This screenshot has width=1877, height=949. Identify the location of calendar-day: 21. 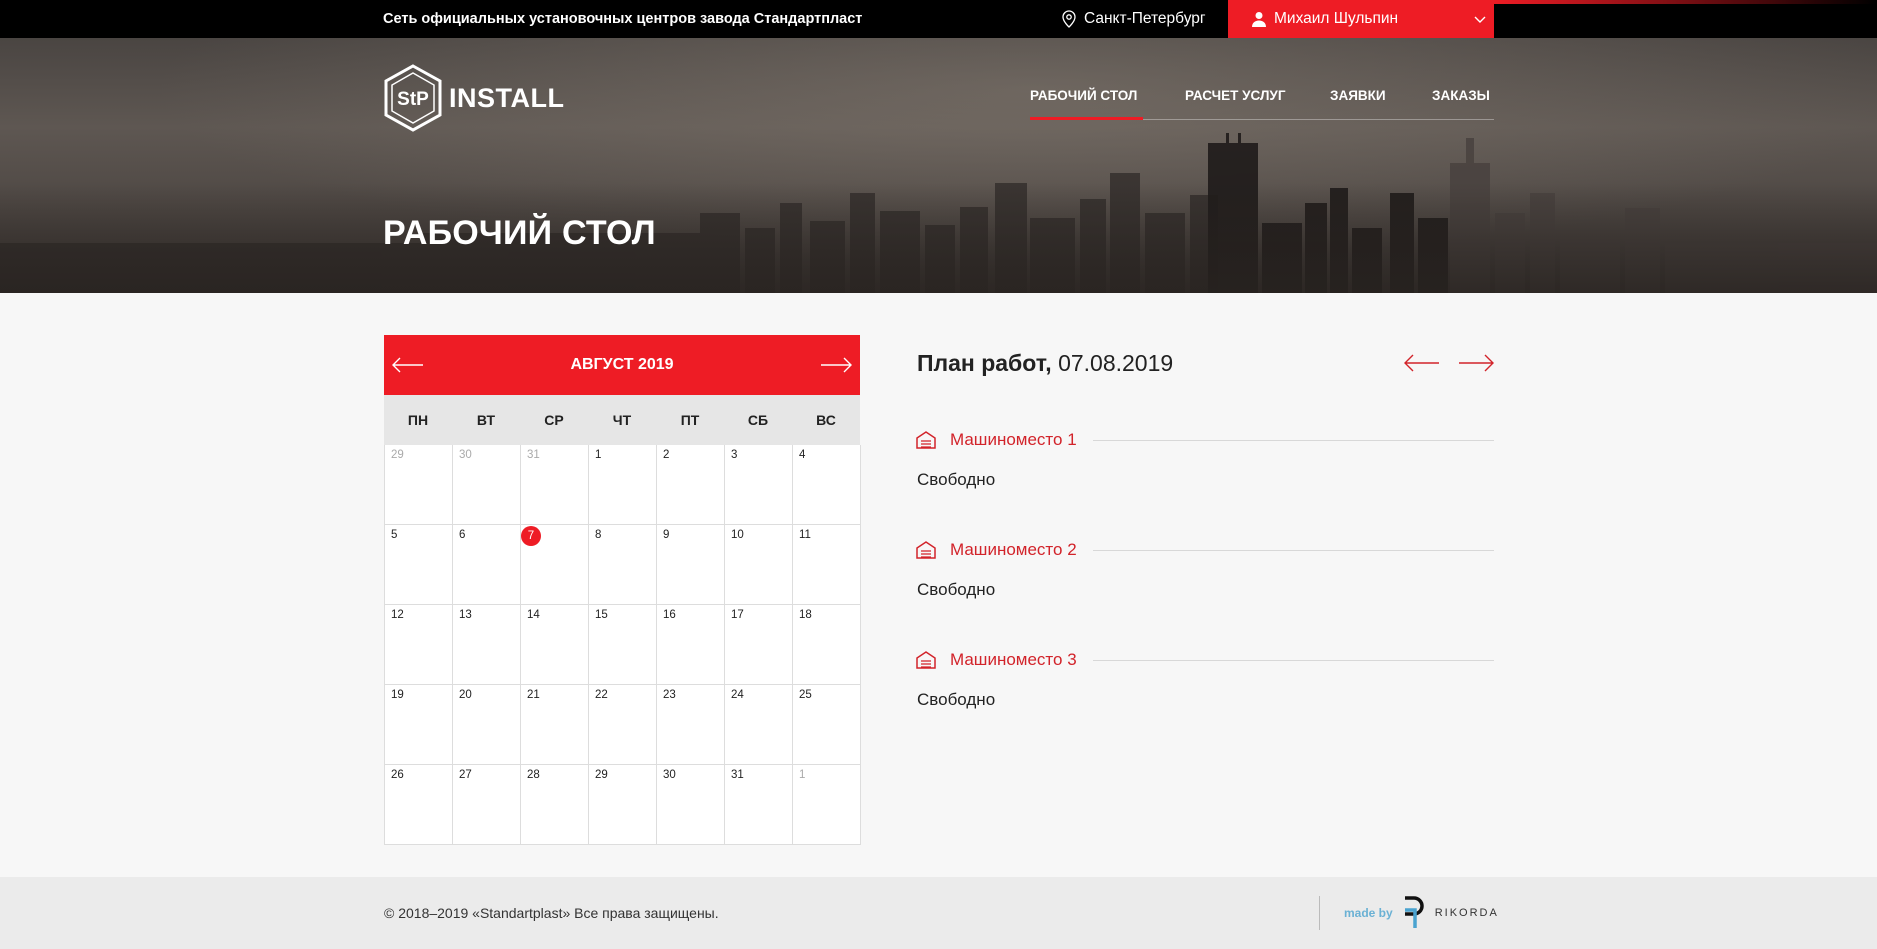
(555, 725).